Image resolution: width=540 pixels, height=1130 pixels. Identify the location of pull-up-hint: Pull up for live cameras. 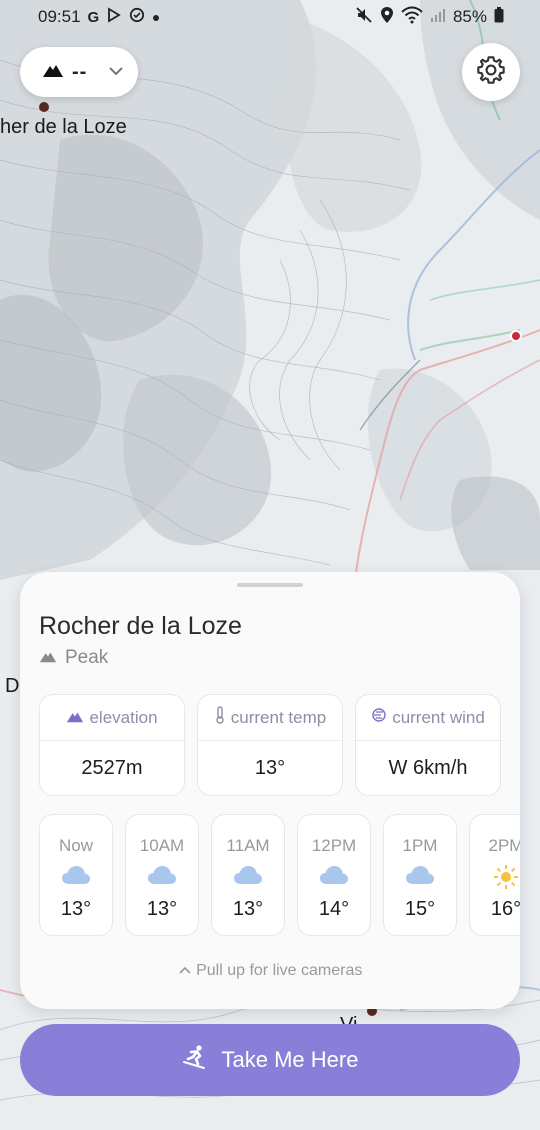
(270, 971).